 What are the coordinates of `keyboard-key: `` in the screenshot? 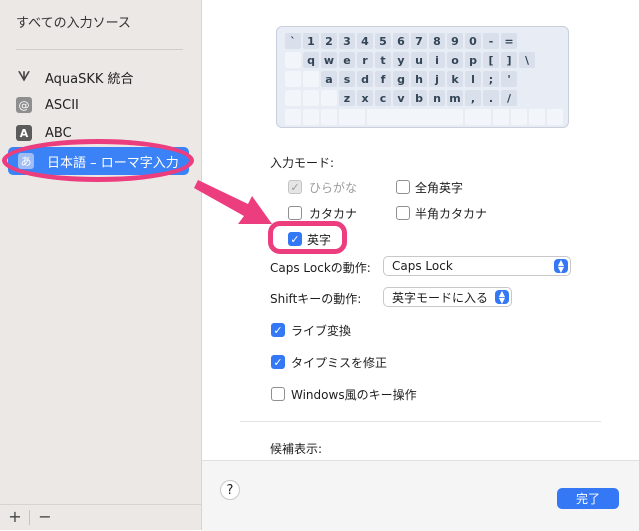 It's located at (293, 41).